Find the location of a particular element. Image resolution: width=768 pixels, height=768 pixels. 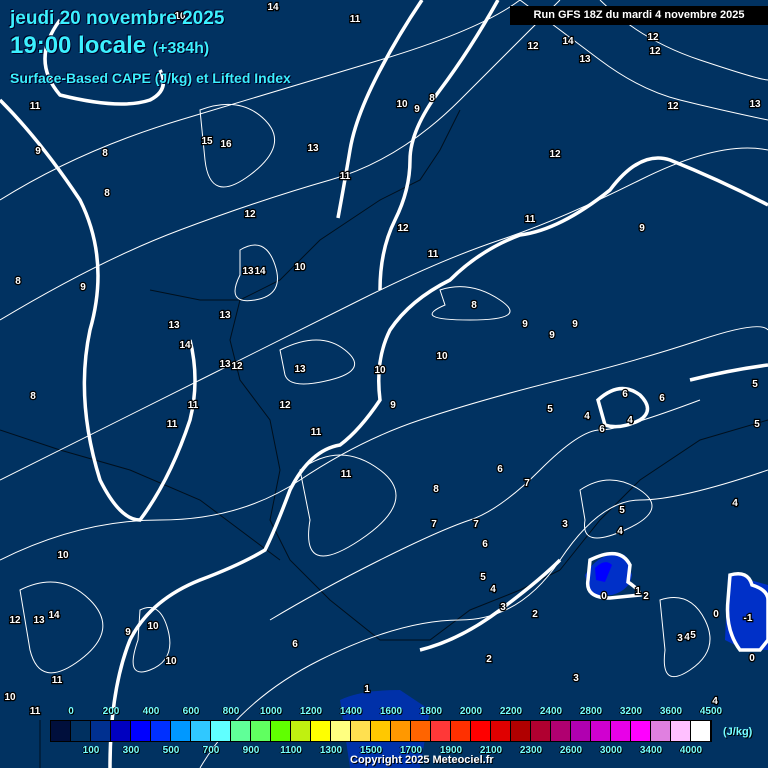

legend-label: 1300 is located at coordinates (331, 750).